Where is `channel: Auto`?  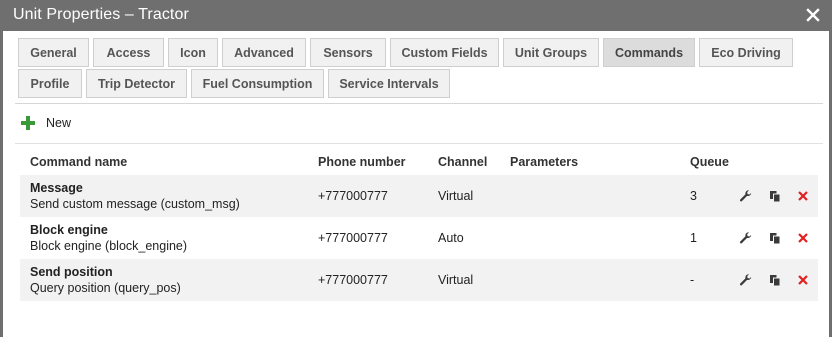 channel: Auto is located at coordinates (451, 238).